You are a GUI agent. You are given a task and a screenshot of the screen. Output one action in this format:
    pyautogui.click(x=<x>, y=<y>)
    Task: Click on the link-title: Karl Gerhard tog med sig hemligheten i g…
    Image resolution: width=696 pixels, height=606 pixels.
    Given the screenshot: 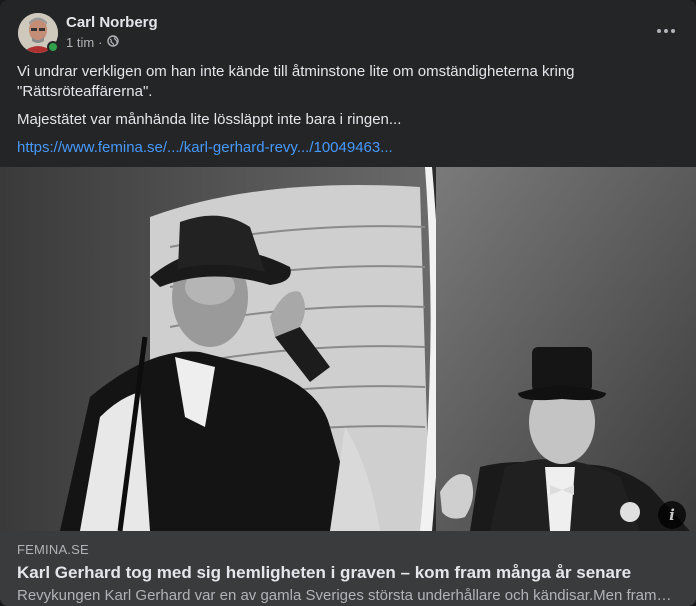 What is the action you would take?
    pyautogui.click(x=348, y=573)
    